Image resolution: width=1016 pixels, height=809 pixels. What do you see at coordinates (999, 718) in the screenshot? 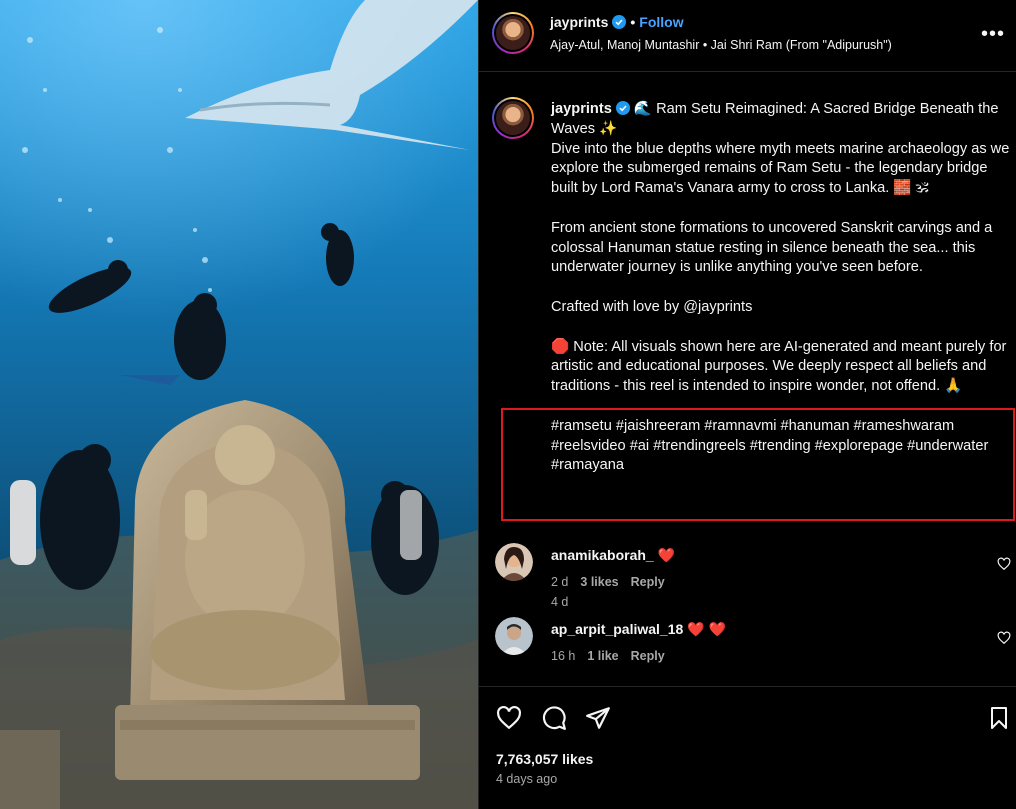
I see `bookmark-icon` at bounding box center [999, 718].